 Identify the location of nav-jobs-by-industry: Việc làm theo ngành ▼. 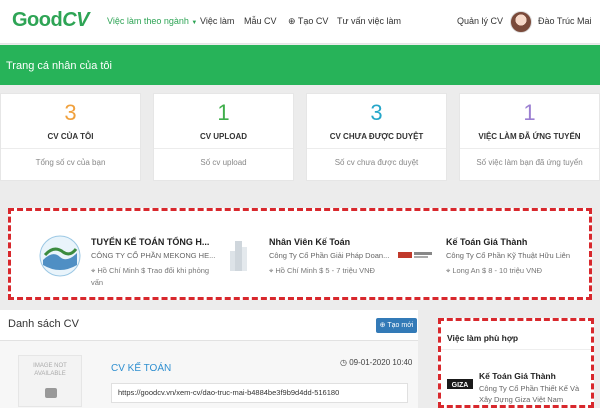
(152, 21).